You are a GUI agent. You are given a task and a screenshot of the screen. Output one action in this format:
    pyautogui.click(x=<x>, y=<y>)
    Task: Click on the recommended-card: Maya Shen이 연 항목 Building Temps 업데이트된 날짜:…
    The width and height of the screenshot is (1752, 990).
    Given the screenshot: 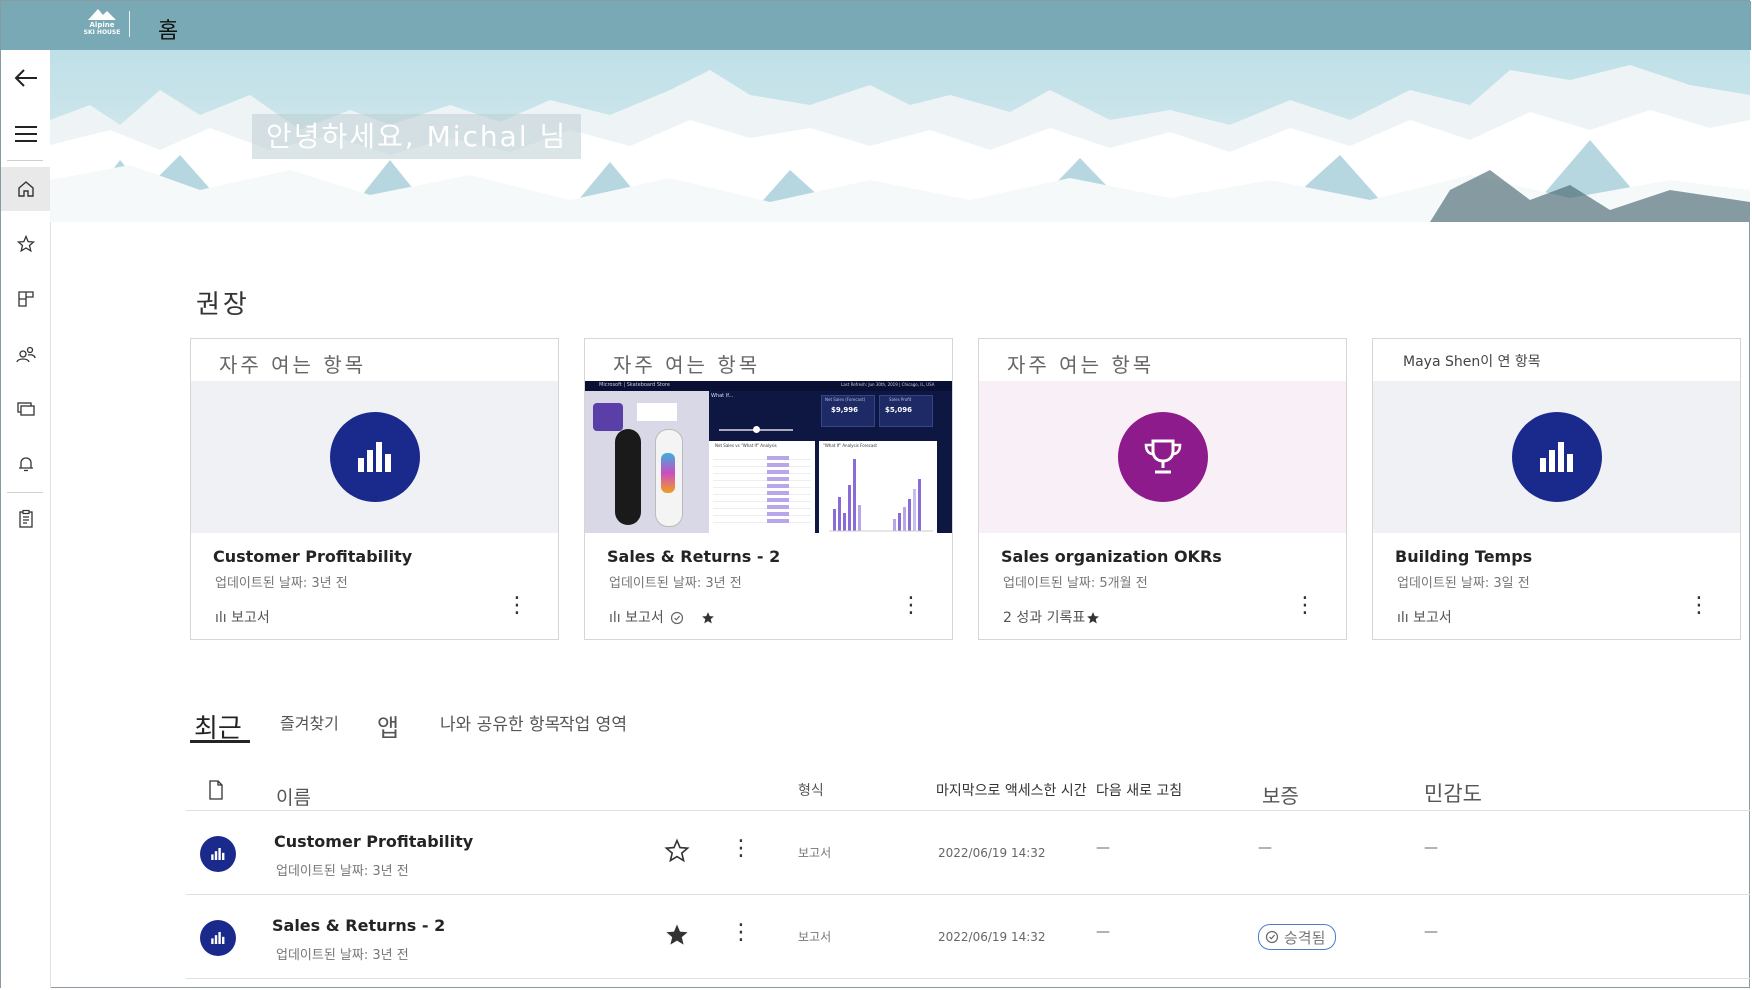 What is the action you would take?
    pyautogui.click(x=1556, y=489)
    